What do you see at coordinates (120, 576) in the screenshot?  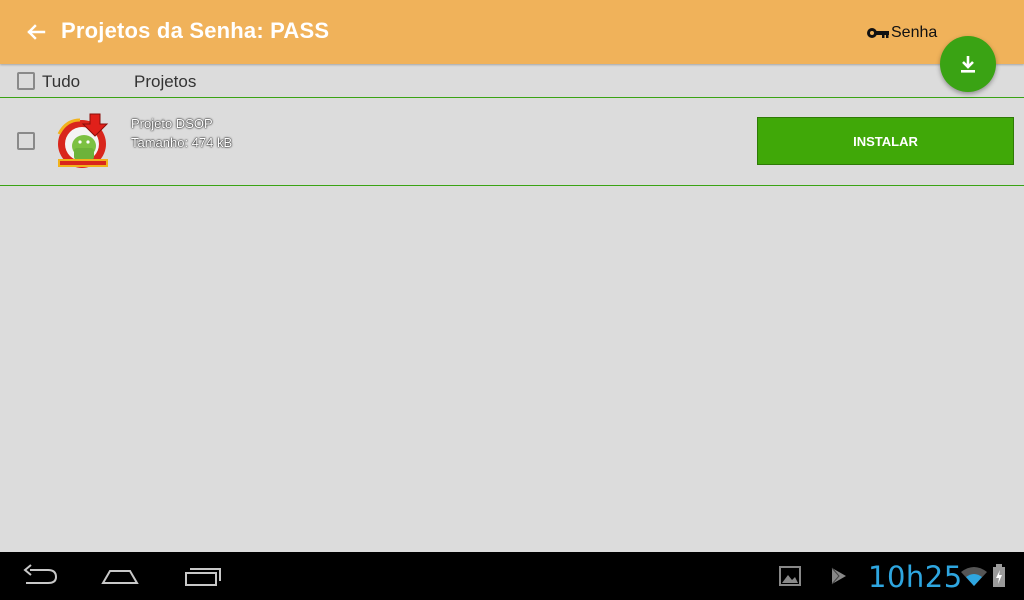 I see `home-icon` at bounding box center [120, 576].